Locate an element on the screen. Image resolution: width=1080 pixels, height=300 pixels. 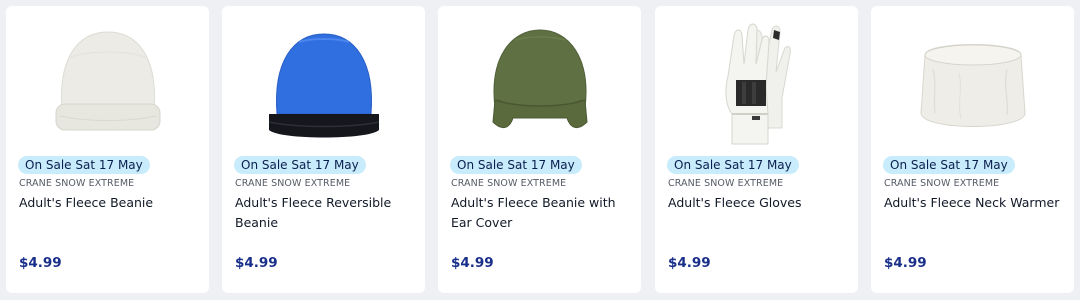
product-title: Adult's Fleece Gloves is located at coordinates (760, 203).